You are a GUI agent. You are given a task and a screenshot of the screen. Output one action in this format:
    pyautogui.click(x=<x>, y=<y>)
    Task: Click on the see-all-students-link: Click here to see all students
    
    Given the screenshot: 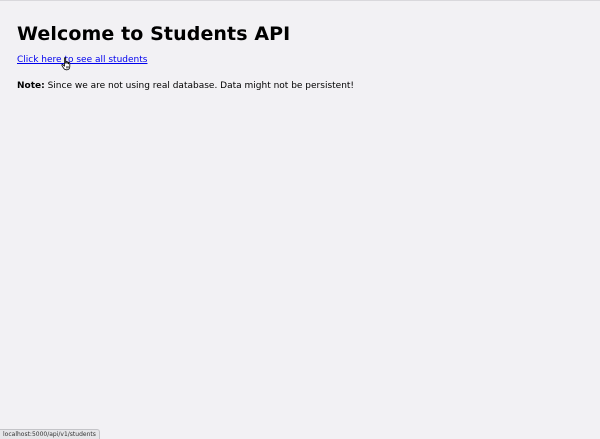 What is the action you would take?
    pyautogui.click(x=82, y=60)
    